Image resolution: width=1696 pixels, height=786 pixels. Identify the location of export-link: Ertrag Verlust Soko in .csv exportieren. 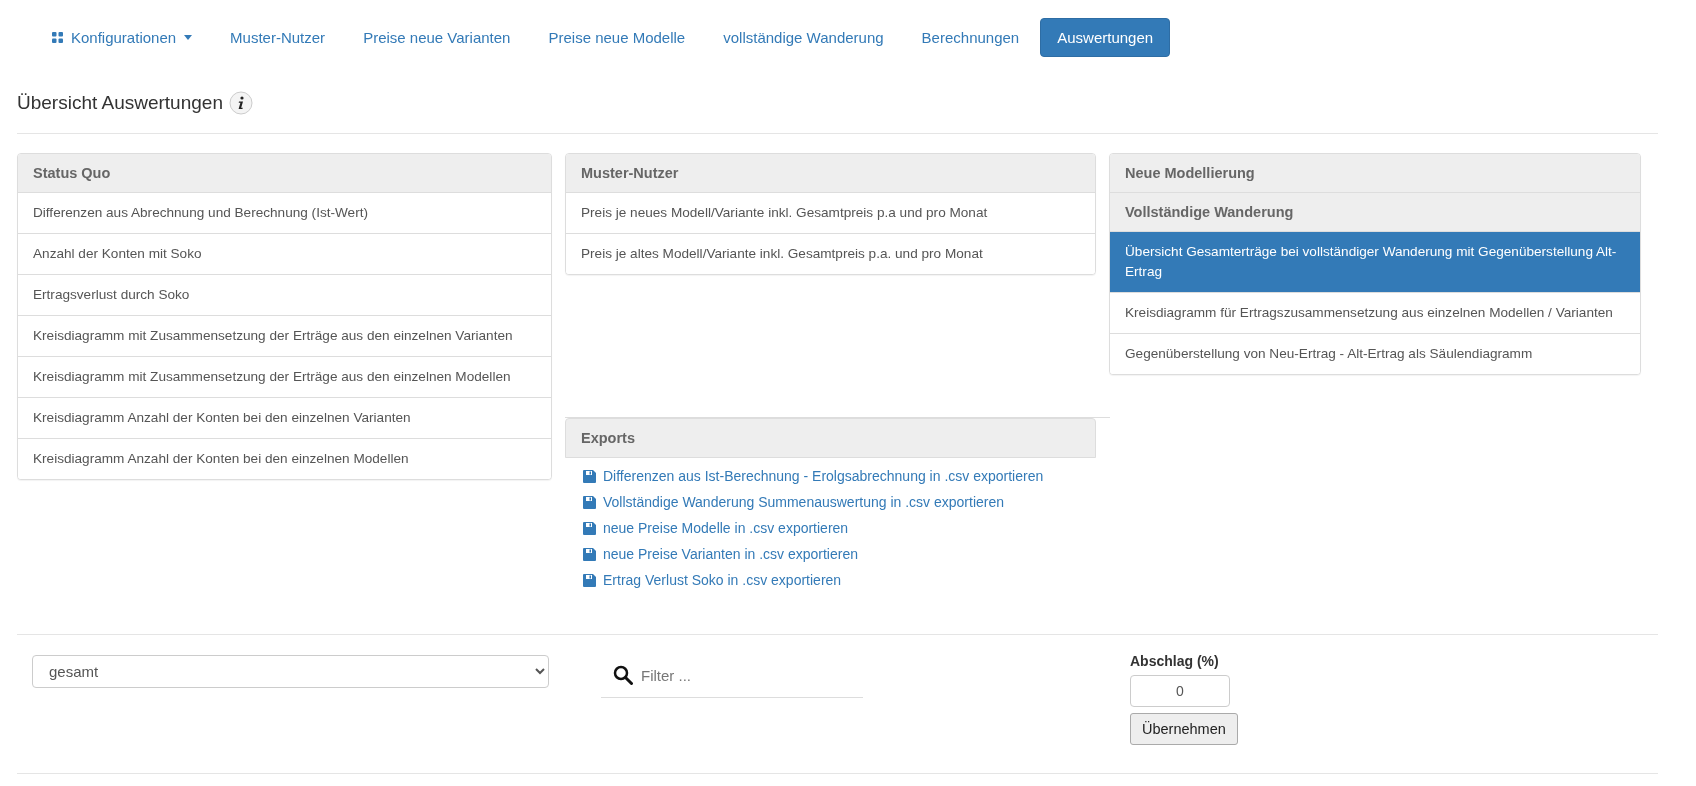
(722, 580).